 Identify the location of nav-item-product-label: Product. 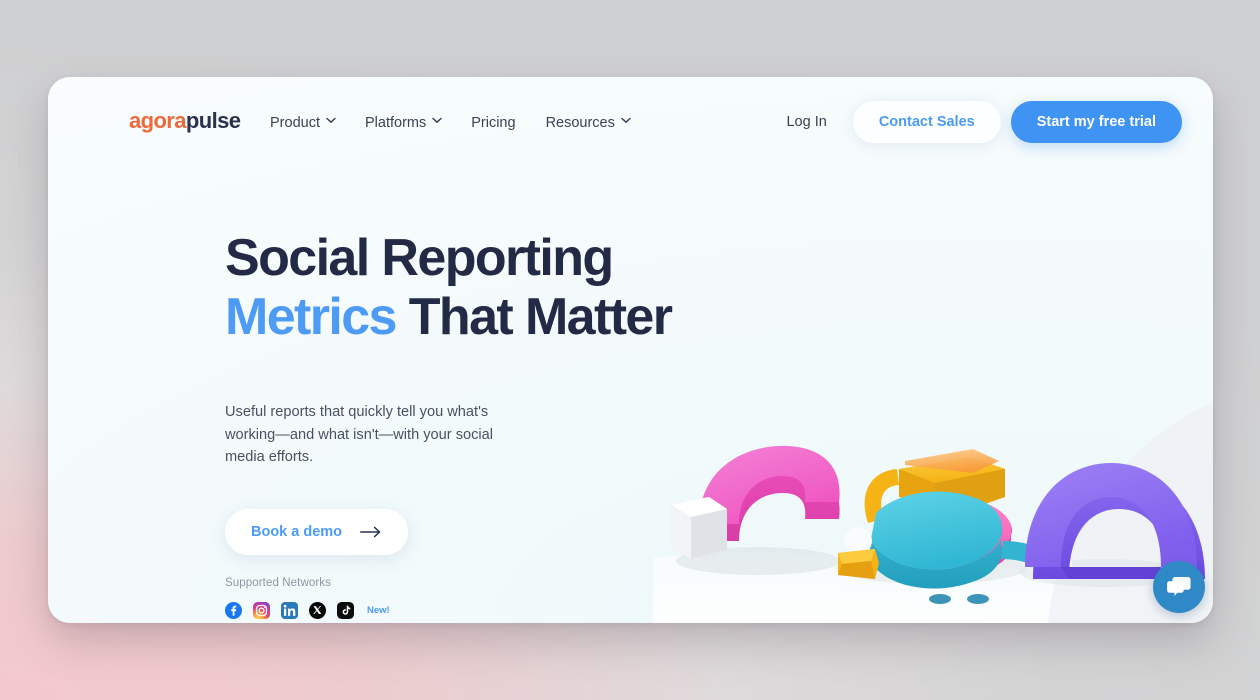
(295, 123).